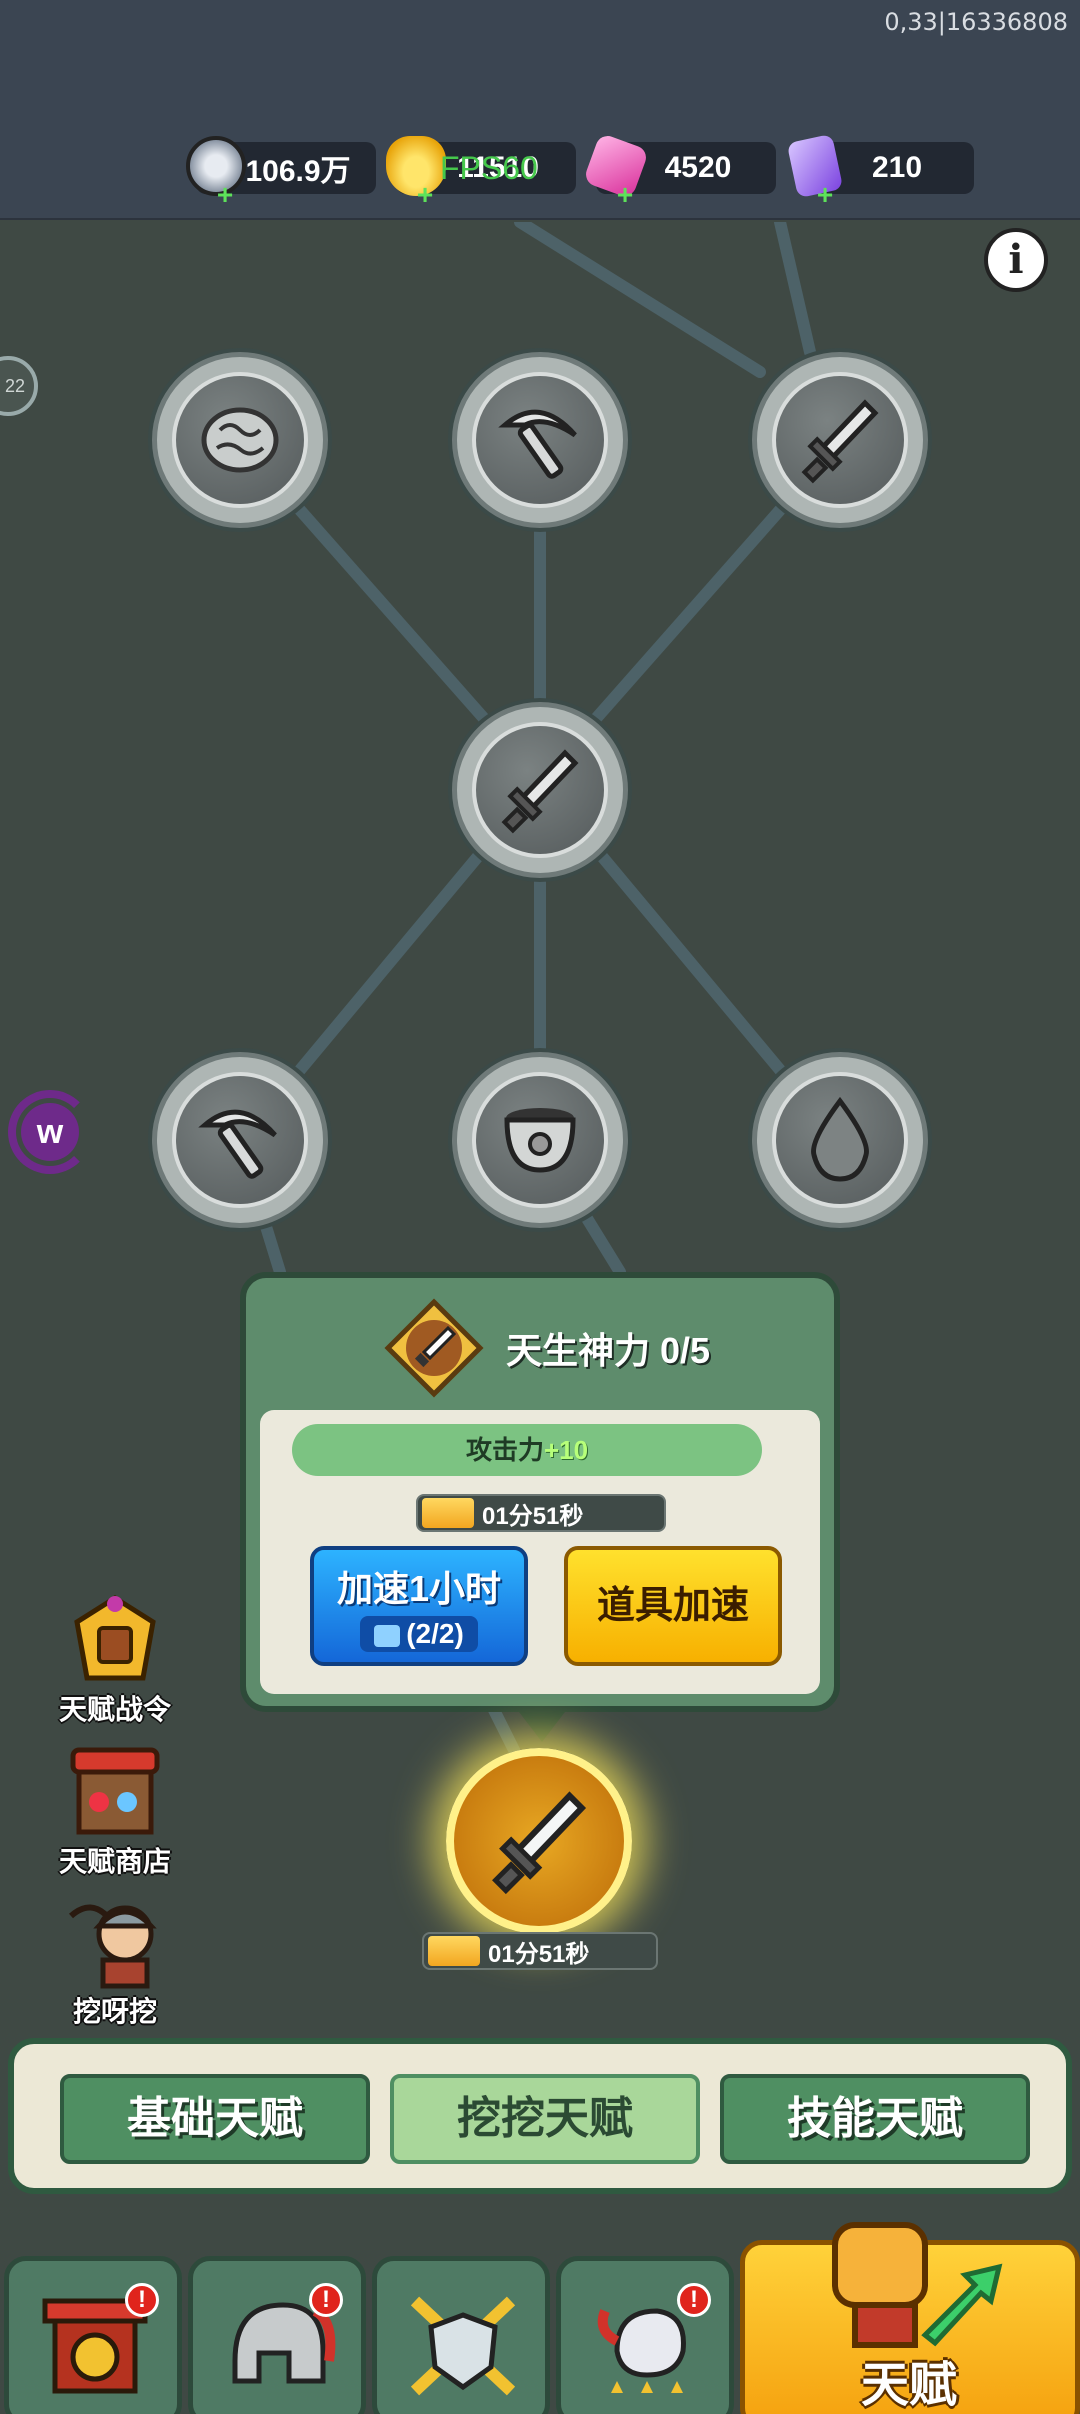 This screenshot has width=1080, height=2414. What do you see at coordinates (909, 2385) in the screenshot?
I see `nav-talent-label: 天赋` at bounding box center [909, 2385].